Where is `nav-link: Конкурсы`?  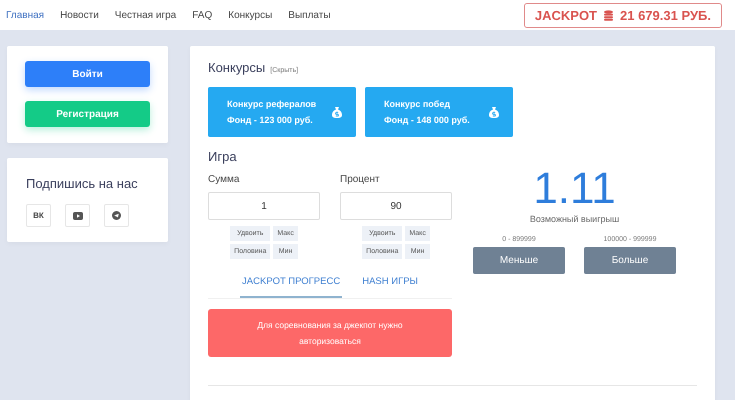 nav-link: Конкурсы is located at coordinates (250, 15).